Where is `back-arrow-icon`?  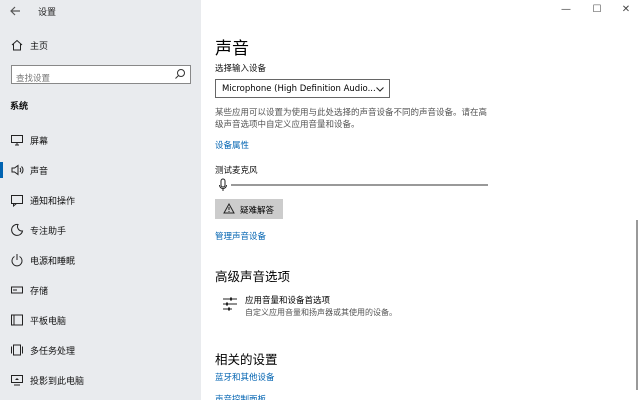
back-arrow-icon is located at coordinates (15, 11).